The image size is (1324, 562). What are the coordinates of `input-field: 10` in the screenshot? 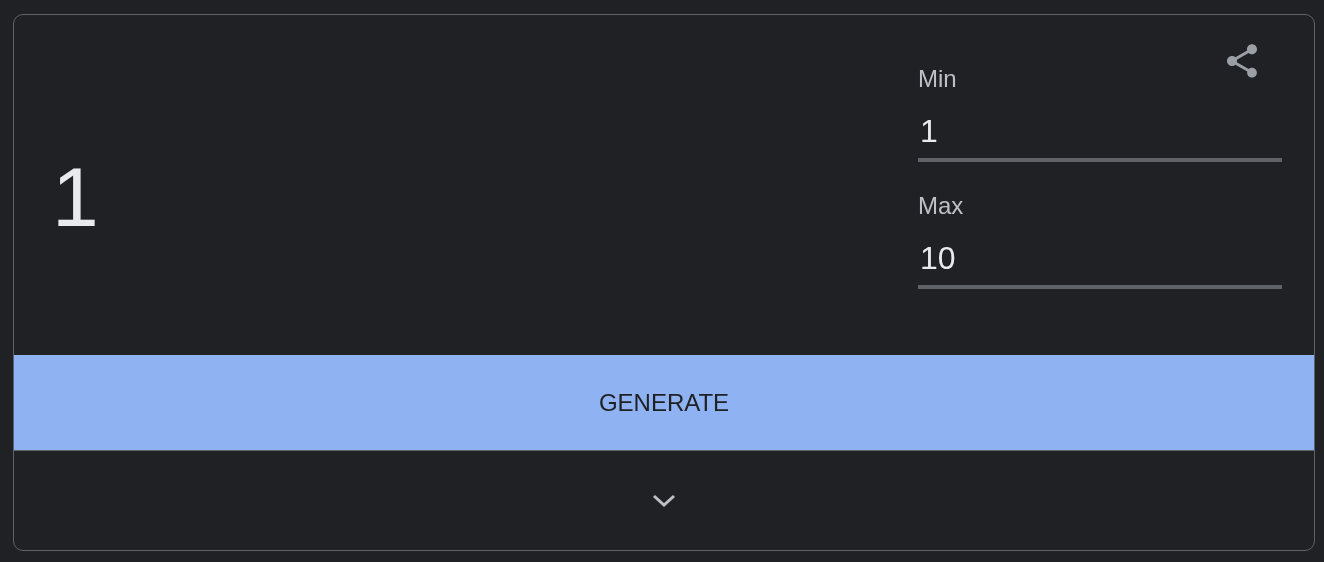 It's located at (1100, 259).